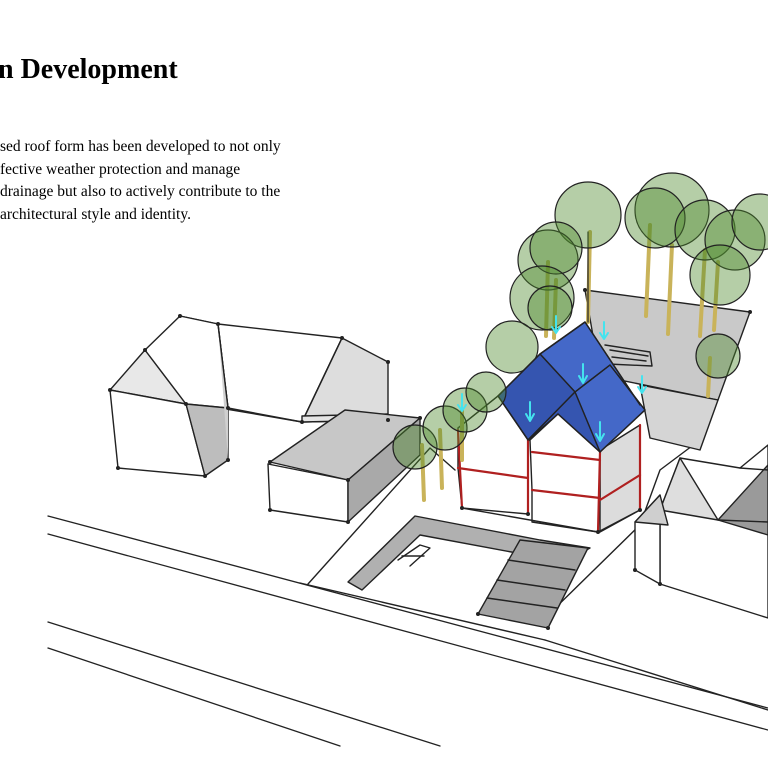 The width and height of the screenshot is (768, 761). What do you see at coordinates (701, 531) in the screenshot?
I see `right-house` at bounding box center [701, 531].